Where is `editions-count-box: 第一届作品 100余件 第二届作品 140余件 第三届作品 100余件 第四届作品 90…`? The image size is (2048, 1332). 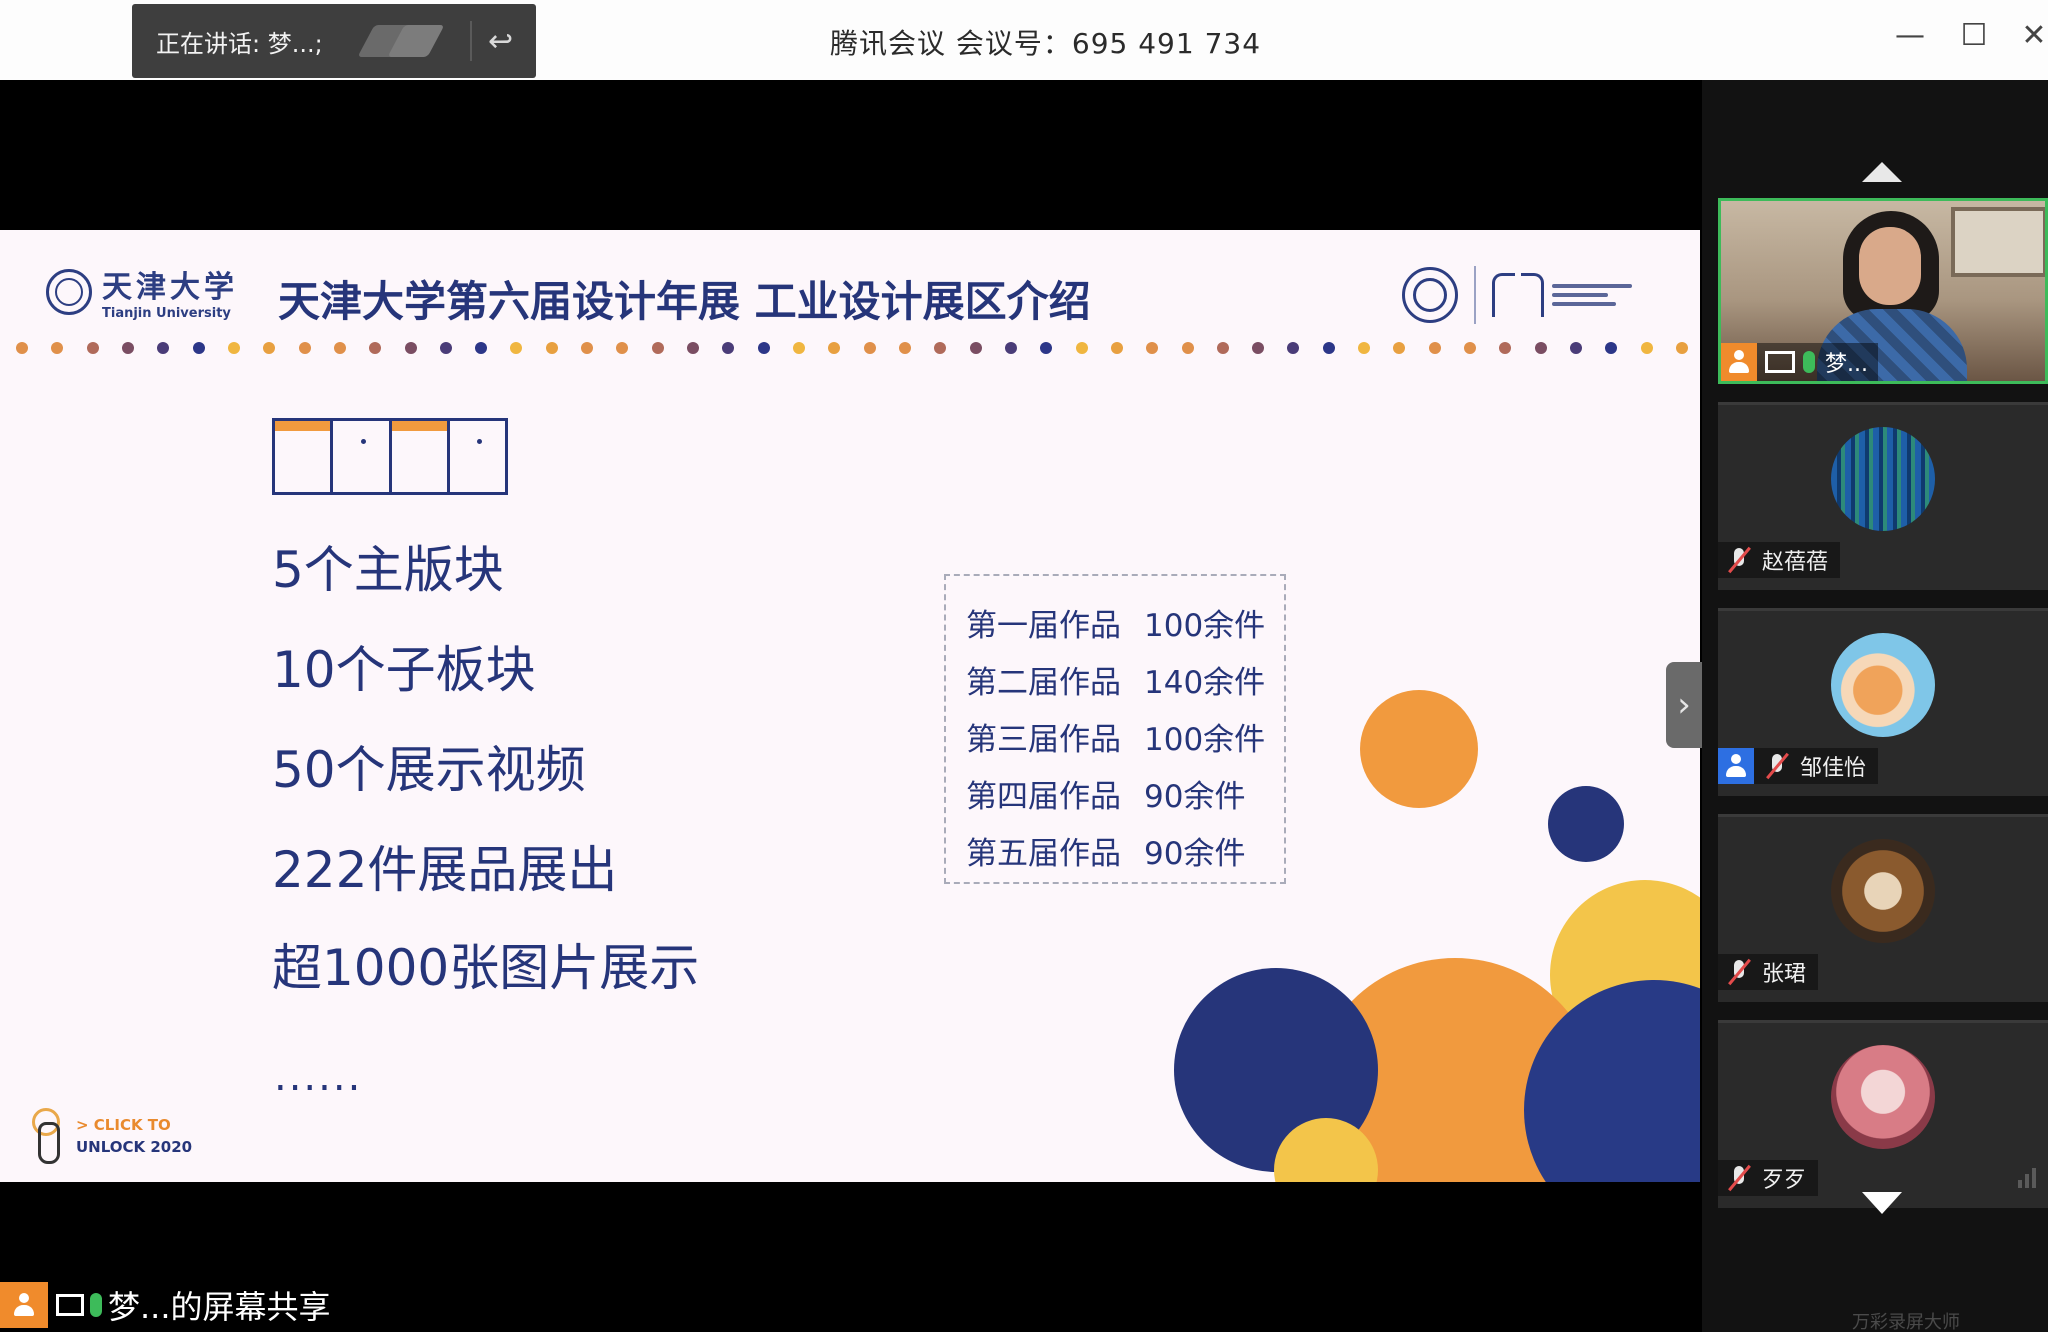 editions-count-box: 第一届作品 100余件 第二届作品 140余件 第三届作品 100余件 第四届作品 90… is located at coordinates (1115, 729).